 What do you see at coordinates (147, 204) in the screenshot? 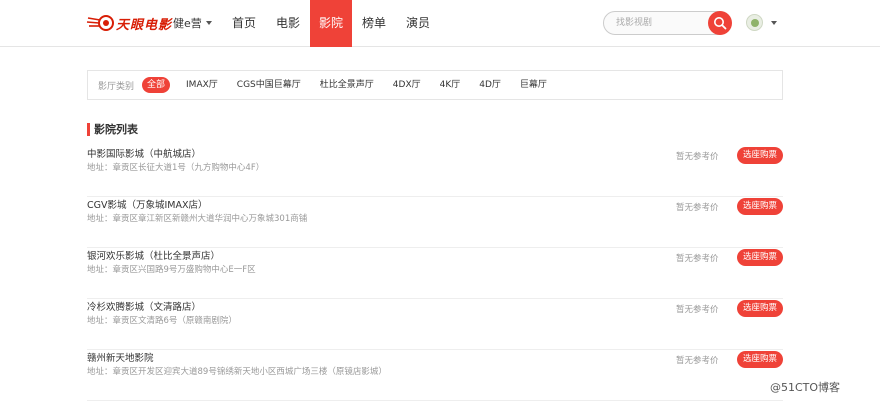
I see `cinema-name: CGV影城（万象城IMAX店）` at bounding box center [147, 204].